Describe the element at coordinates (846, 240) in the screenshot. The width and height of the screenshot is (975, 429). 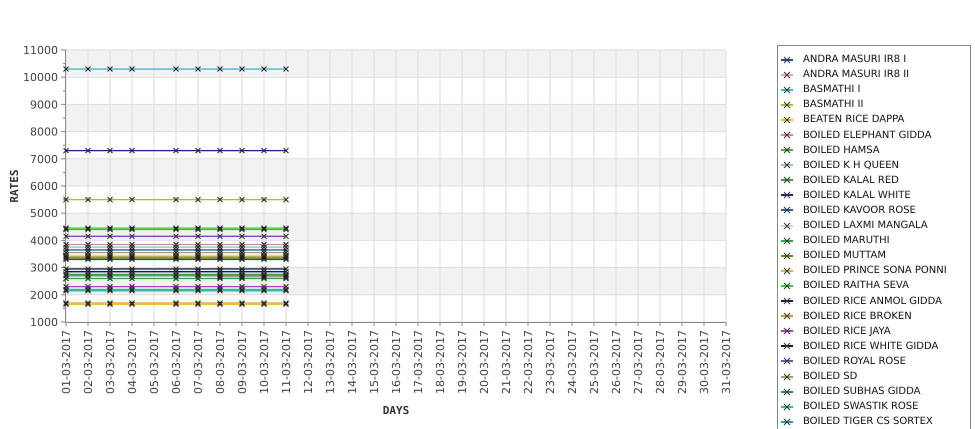
I see `legend-label: BOILED MARUTHI` at that location.